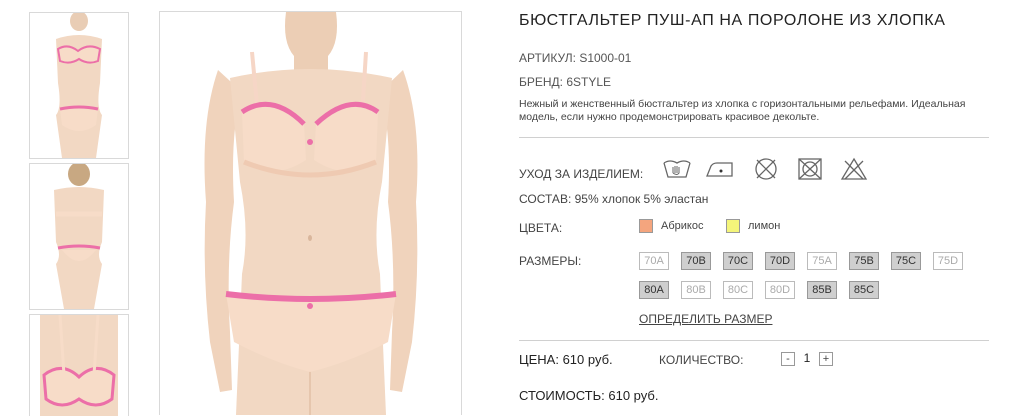  Describe the element at coordinates (677, 169) in the screenshot. I see `hand-wash-icon` at that location.